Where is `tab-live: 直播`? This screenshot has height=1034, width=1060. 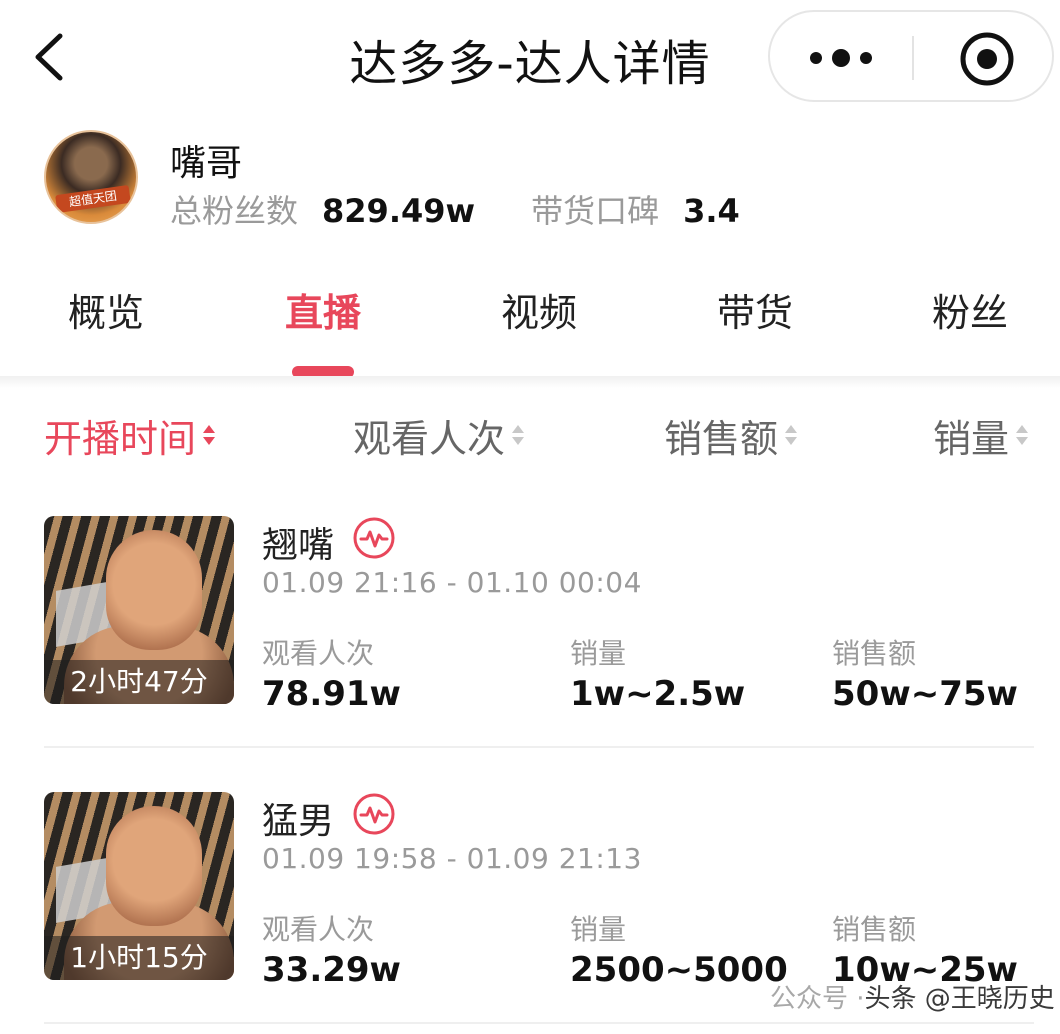
tab-live: 直播 is located at coordinates (323, 309).